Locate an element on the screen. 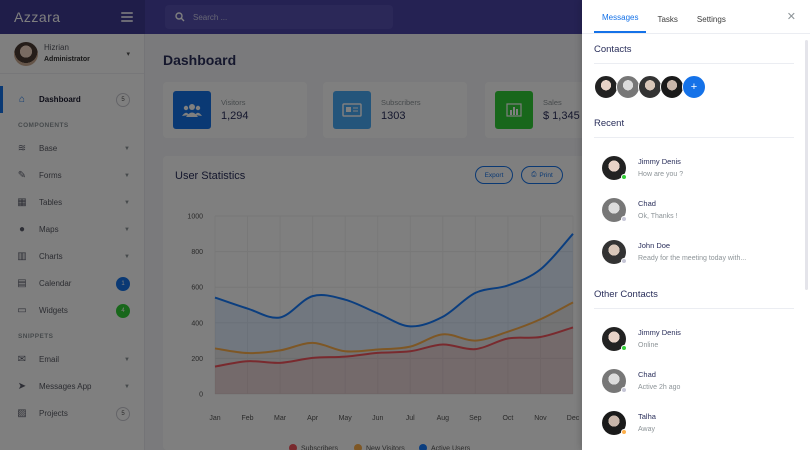 The height and width of the screenshot is (450, 810). scrollbar is located at coordinates (806, 165).